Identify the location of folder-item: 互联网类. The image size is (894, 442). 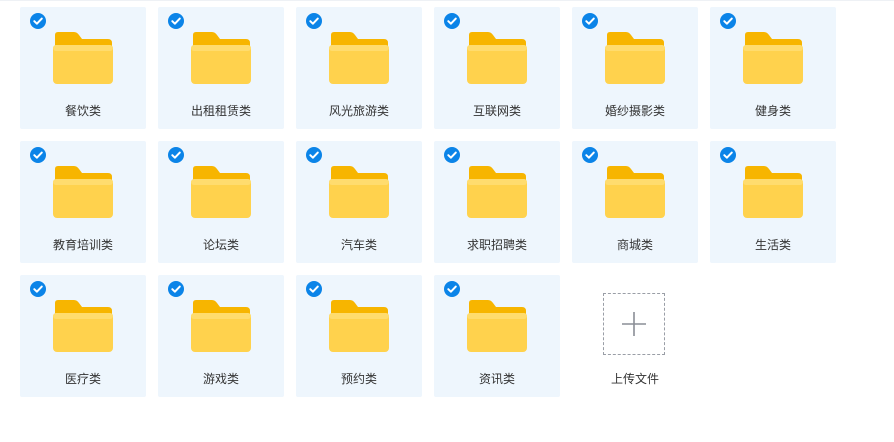
(497, 68).